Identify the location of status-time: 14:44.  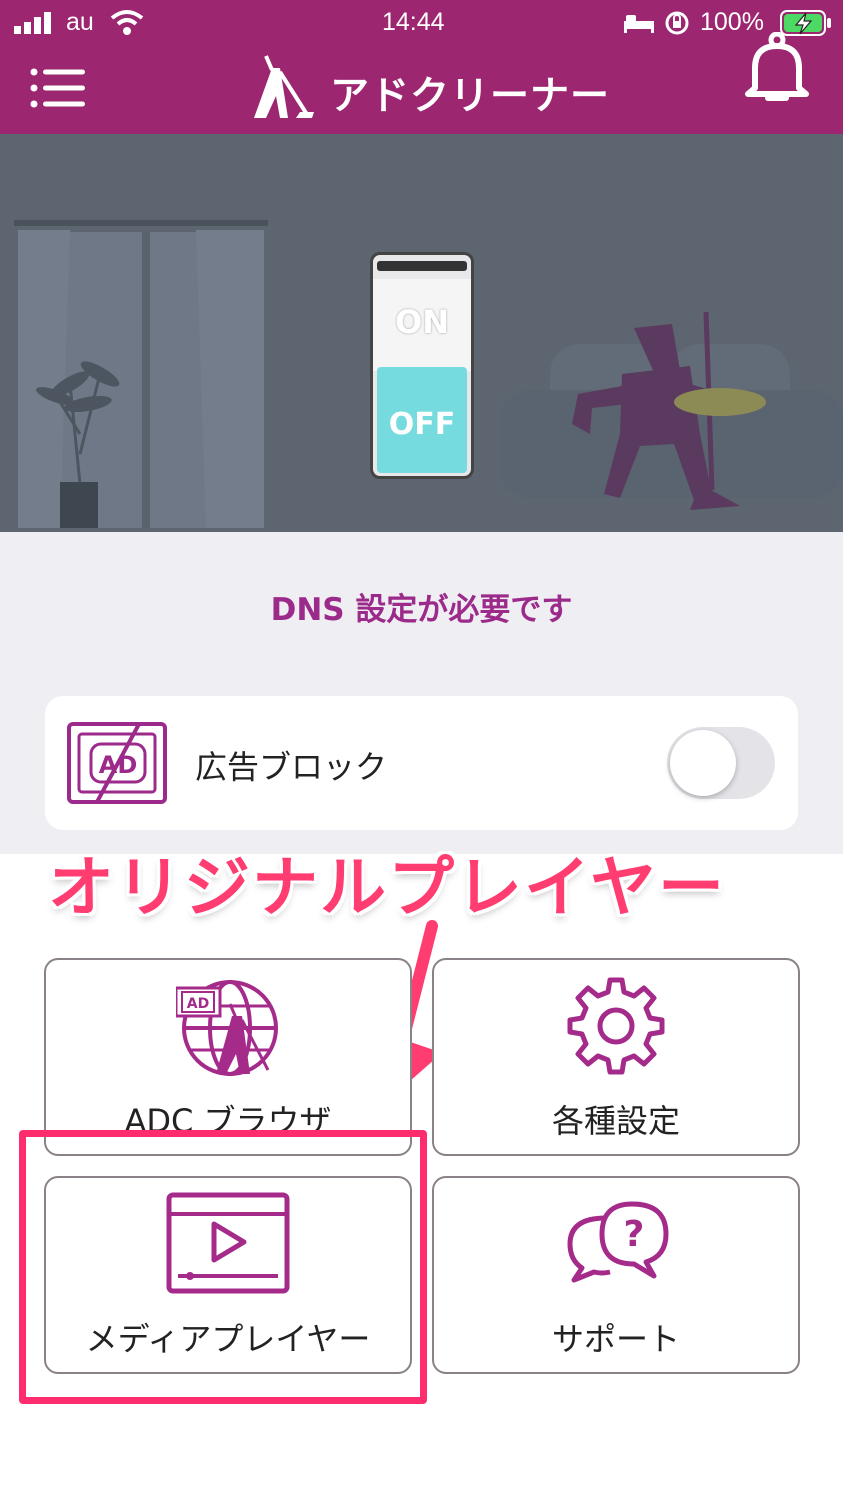
(413, 22).